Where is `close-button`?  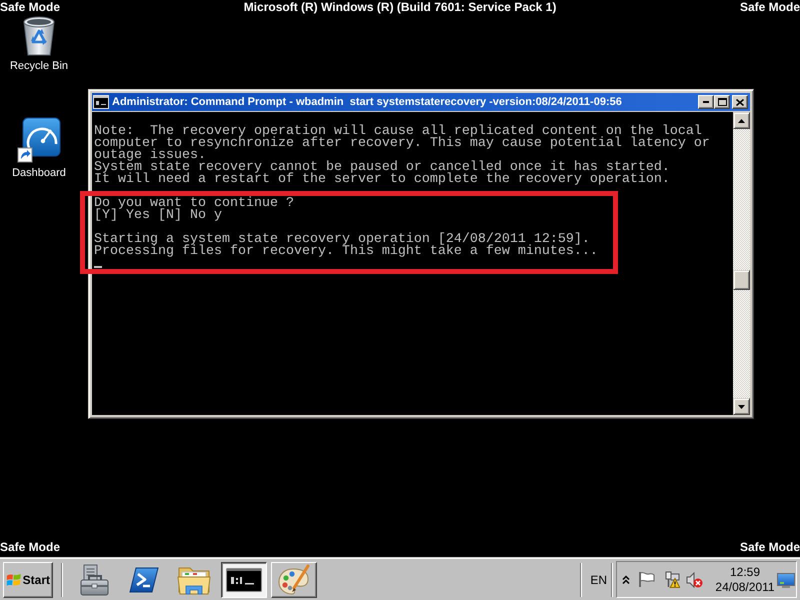
close-button is located at coordinates (740, 102).